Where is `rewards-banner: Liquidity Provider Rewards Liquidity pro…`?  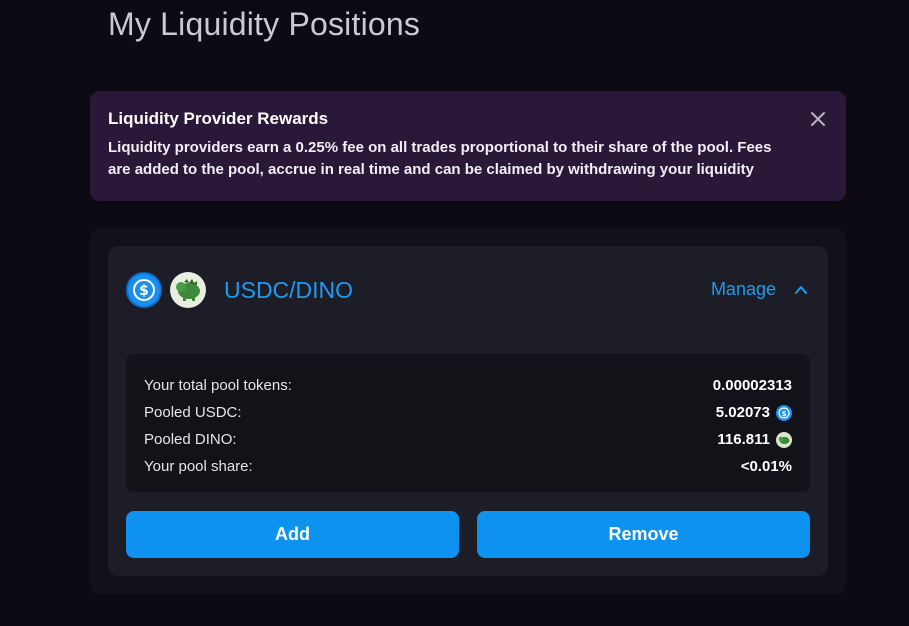 rewards-banner: Liquidity Provider Rewards Liquidity pro… is located at coordinates (468, 146).